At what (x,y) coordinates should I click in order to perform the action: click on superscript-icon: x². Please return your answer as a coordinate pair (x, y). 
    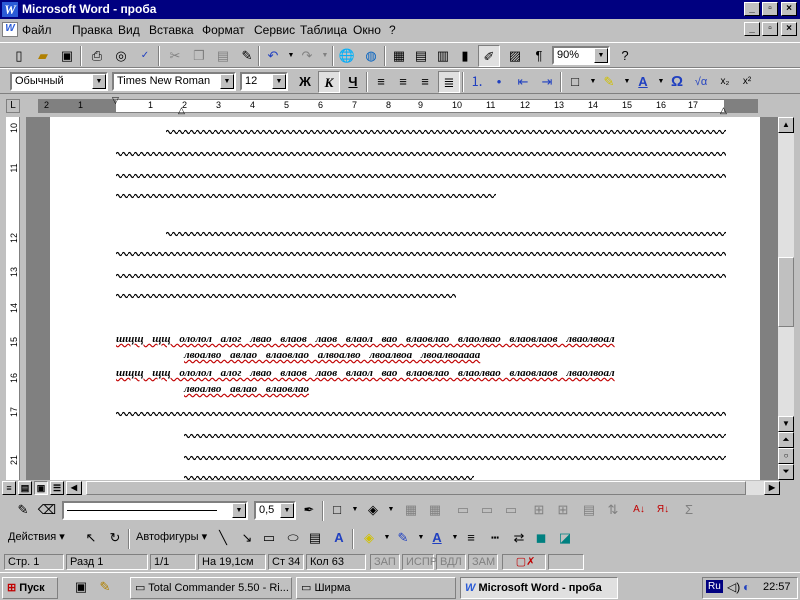
    Looking at the image, I should click on (747, 82).